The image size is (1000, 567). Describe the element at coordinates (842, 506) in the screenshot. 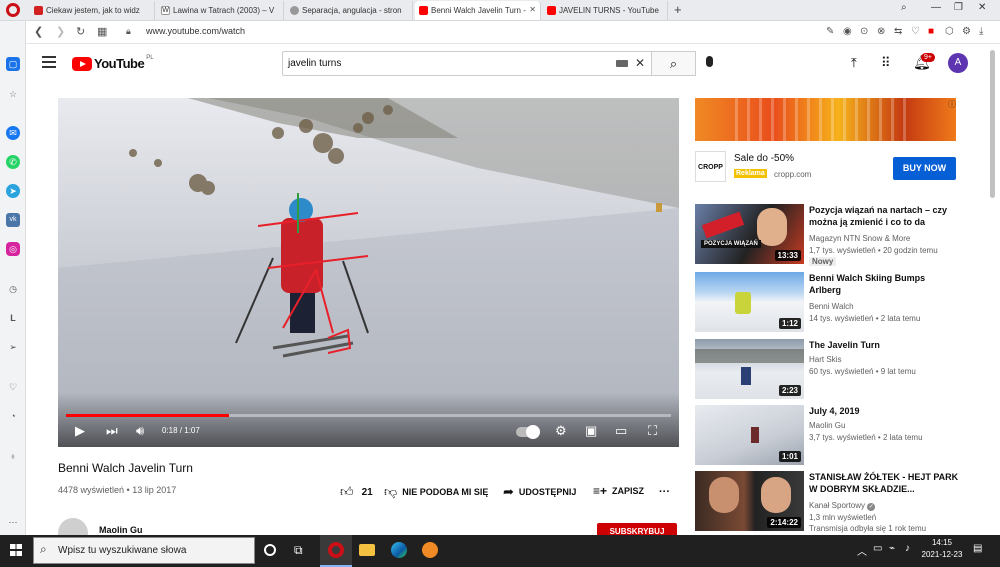

I see `channel-name: Kanał Sportowy ✓` at that location.